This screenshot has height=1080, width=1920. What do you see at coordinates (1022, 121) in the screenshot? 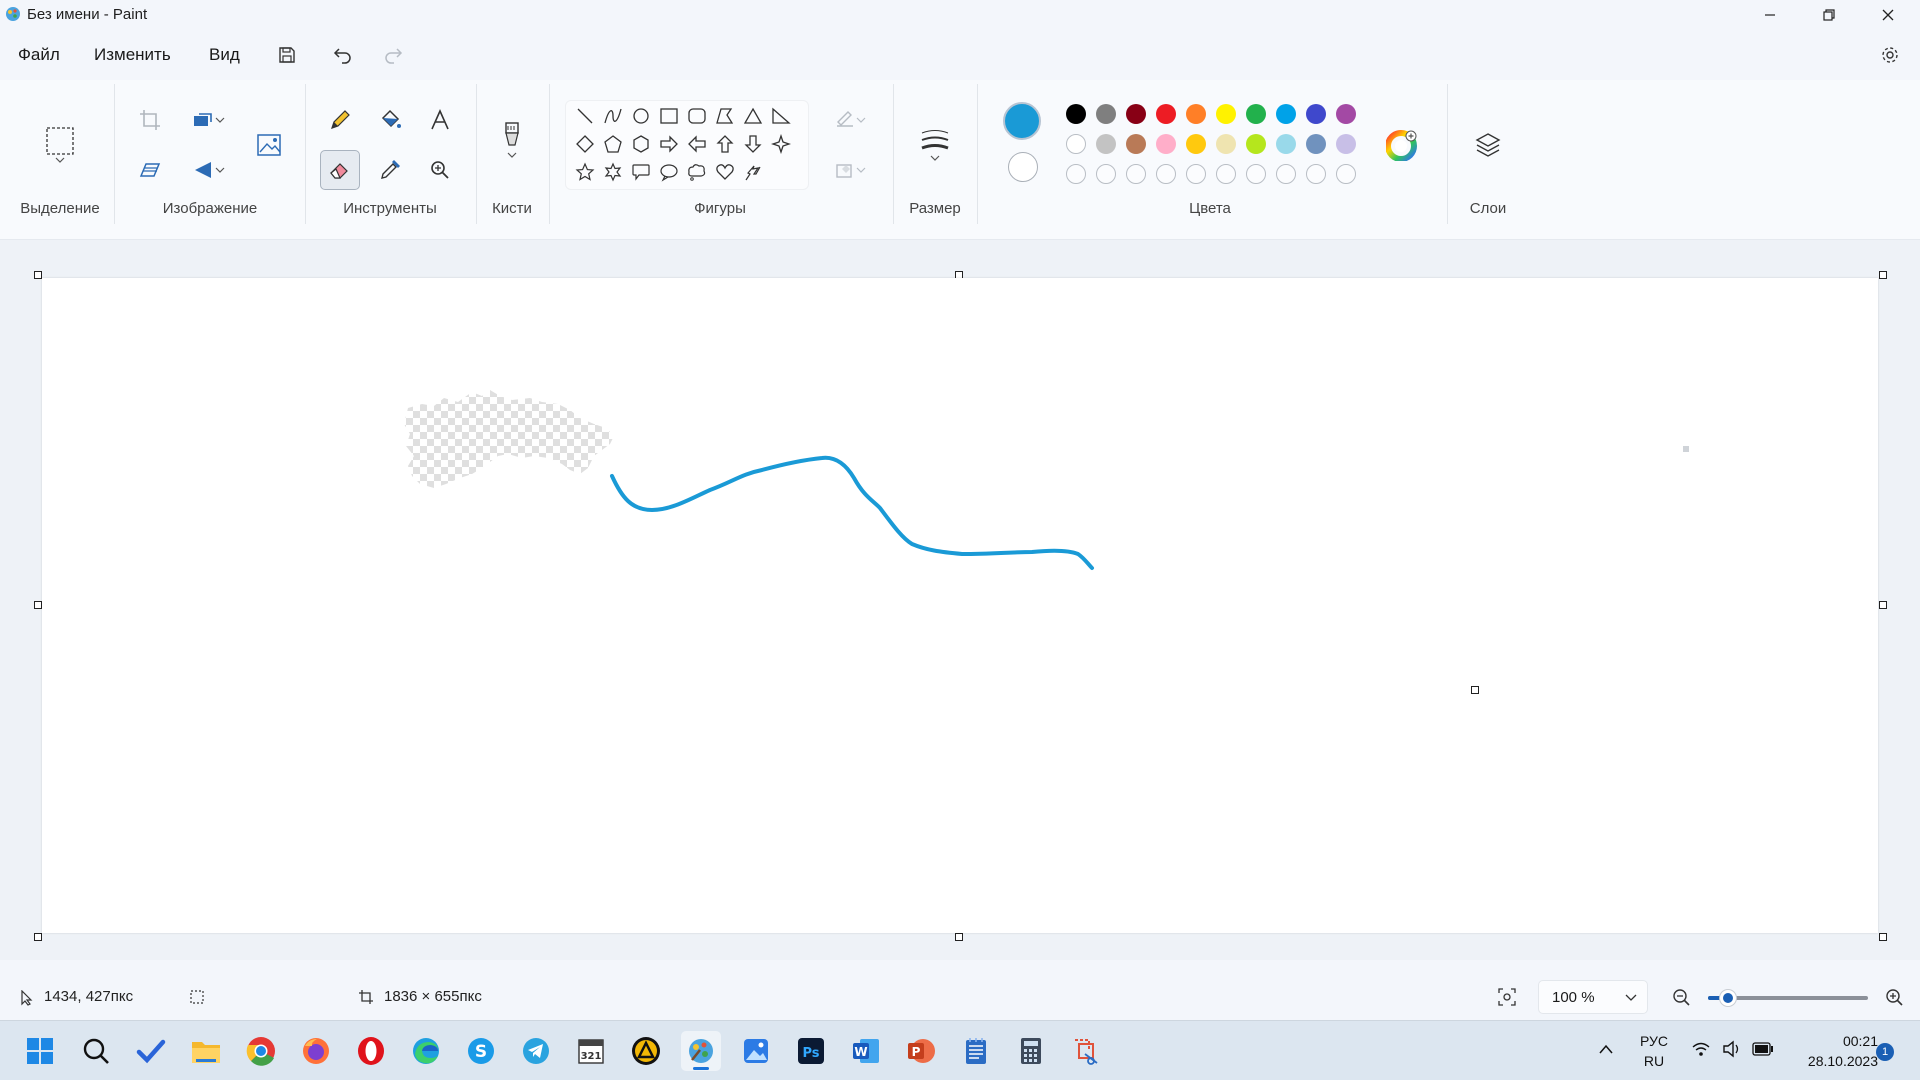
I see `primary-color-swatch` at bounding box center [1022, 121].